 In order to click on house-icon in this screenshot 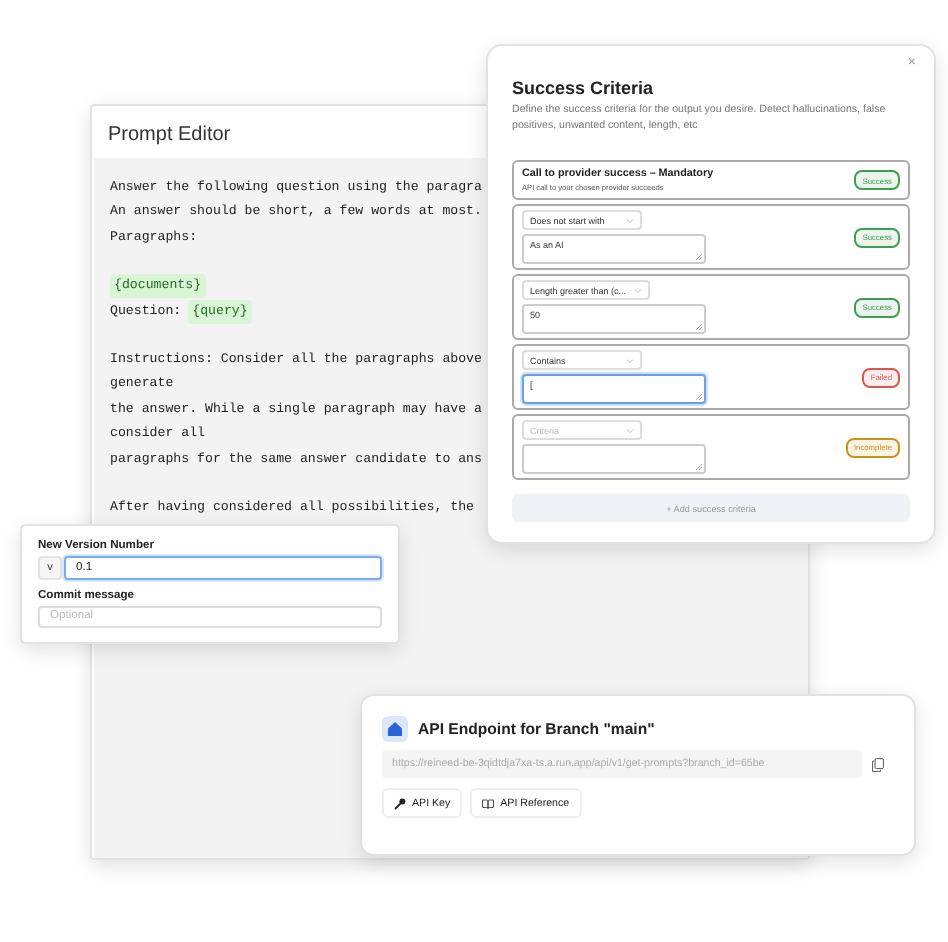, I will do `click(395, 729)`.